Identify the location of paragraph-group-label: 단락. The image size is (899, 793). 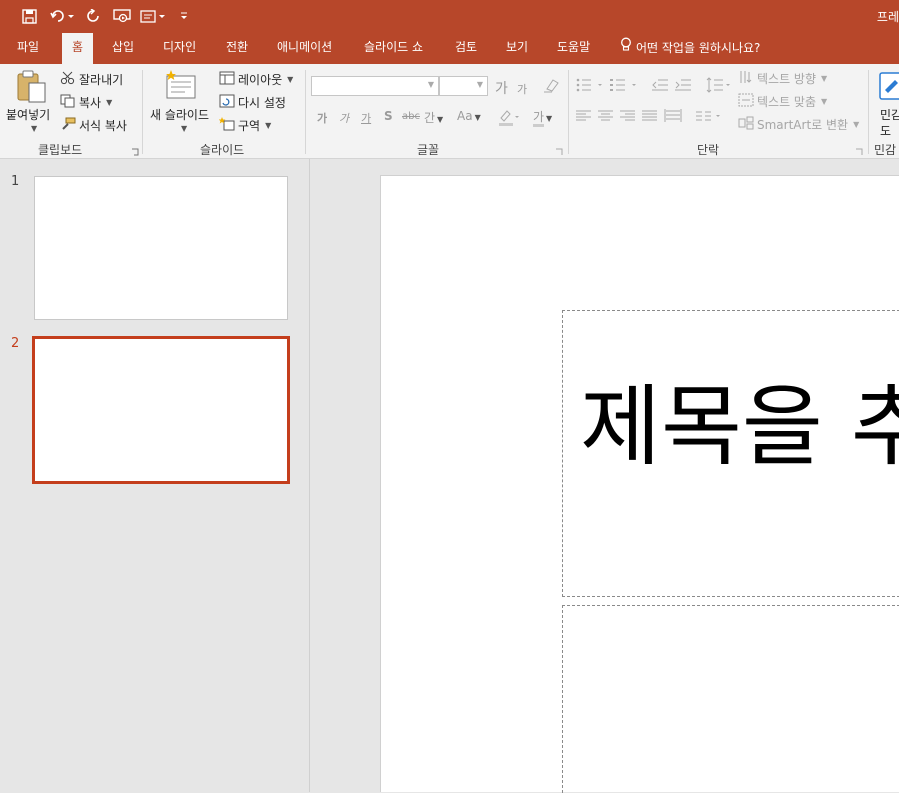
(708, 150).